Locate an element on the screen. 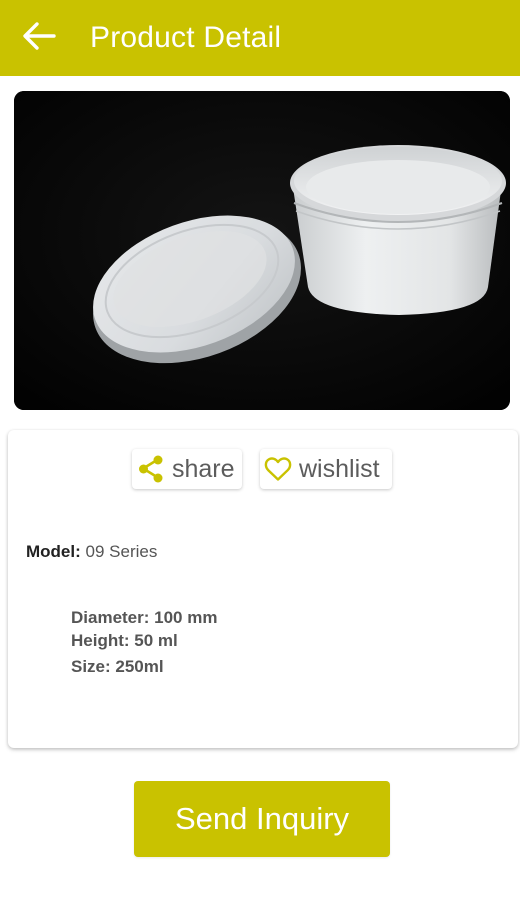 This screenshot has height=900, width=520. model-value: 09 Series is located at coordinates (121, 551).